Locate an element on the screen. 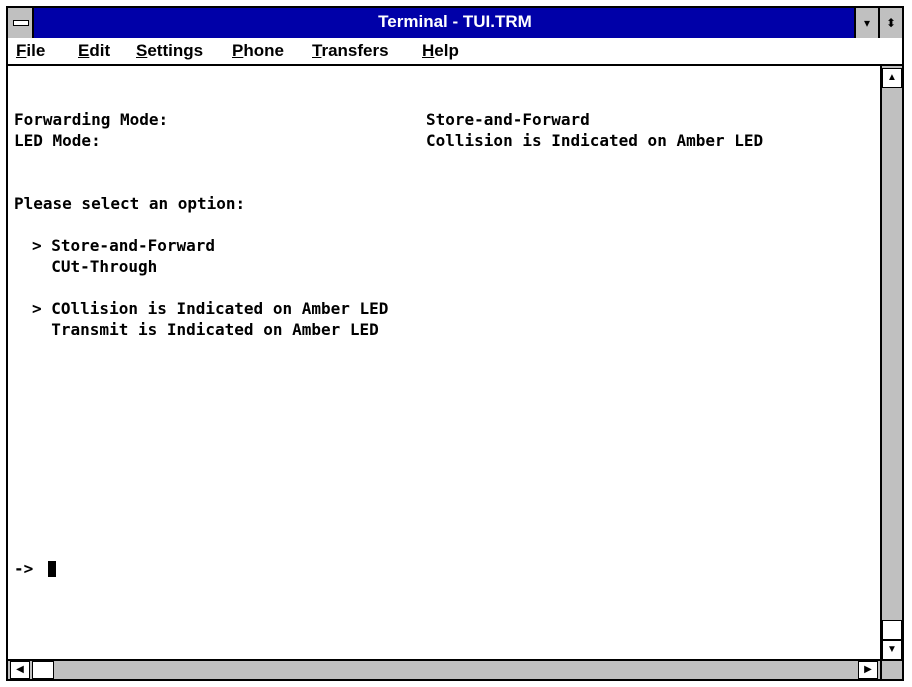  scroll-left-button: ◀ is located at coordinates (20, 670).